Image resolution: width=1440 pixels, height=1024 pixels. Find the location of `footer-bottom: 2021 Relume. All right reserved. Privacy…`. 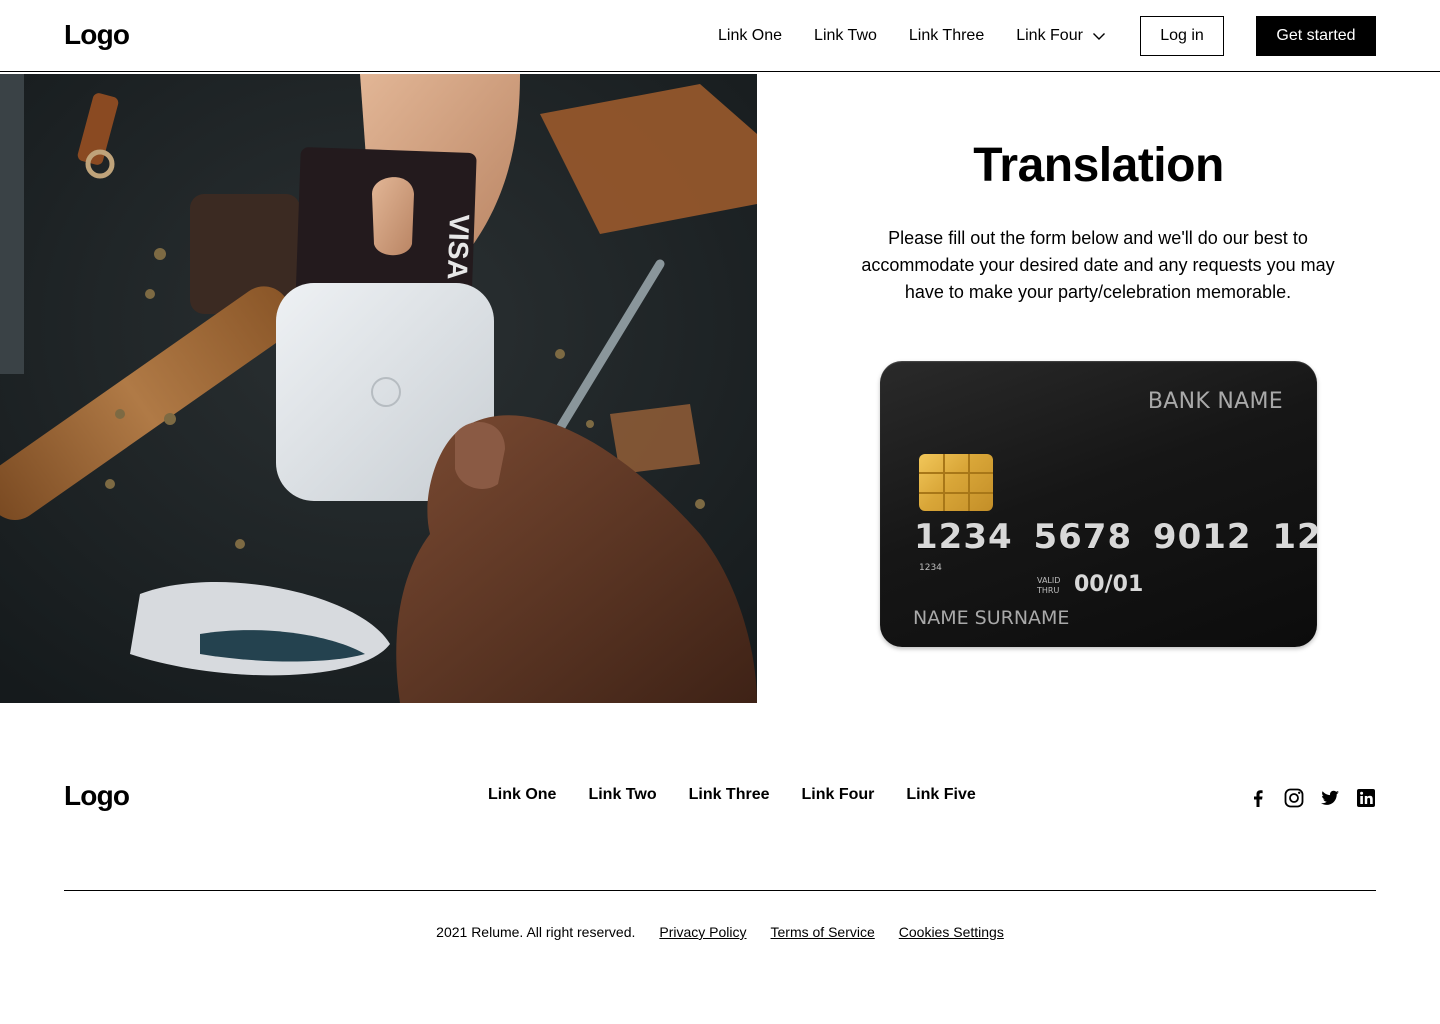

footer-bottom: 2021 Relume. All right reserved. Privacy… is located at coordinates (720, 932).